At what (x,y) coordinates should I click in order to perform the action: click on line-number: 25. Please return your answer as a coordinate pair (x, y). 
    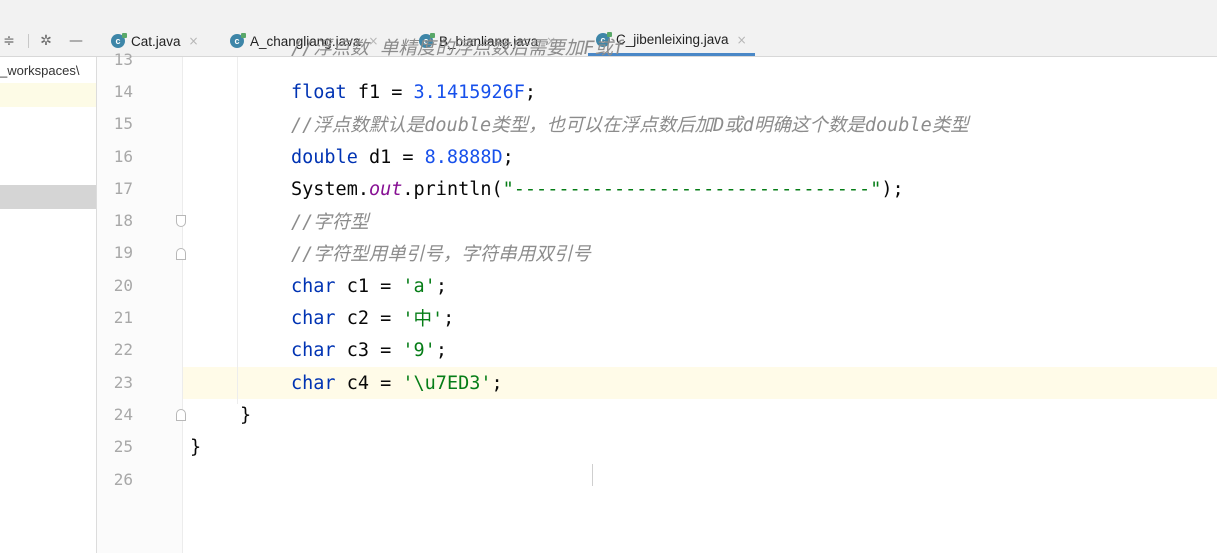
    Looking at the image, I should click on (123, 446).